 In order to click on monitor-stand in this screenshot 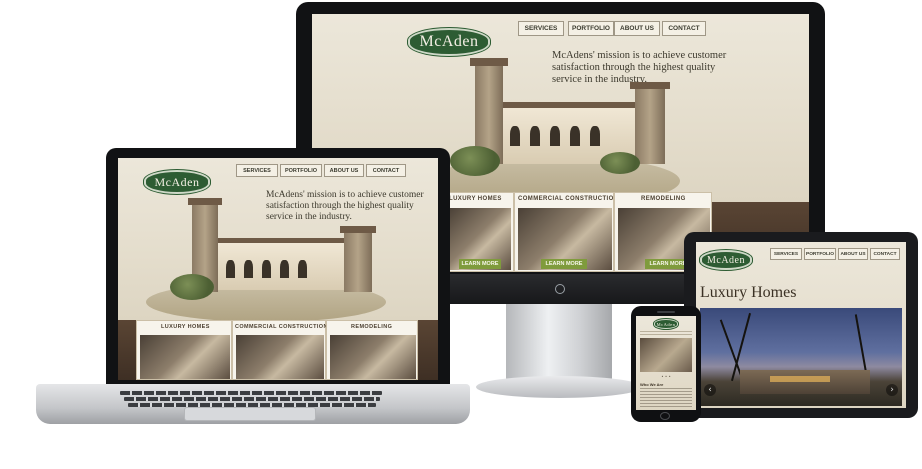, I will do `click(559, 341)`.